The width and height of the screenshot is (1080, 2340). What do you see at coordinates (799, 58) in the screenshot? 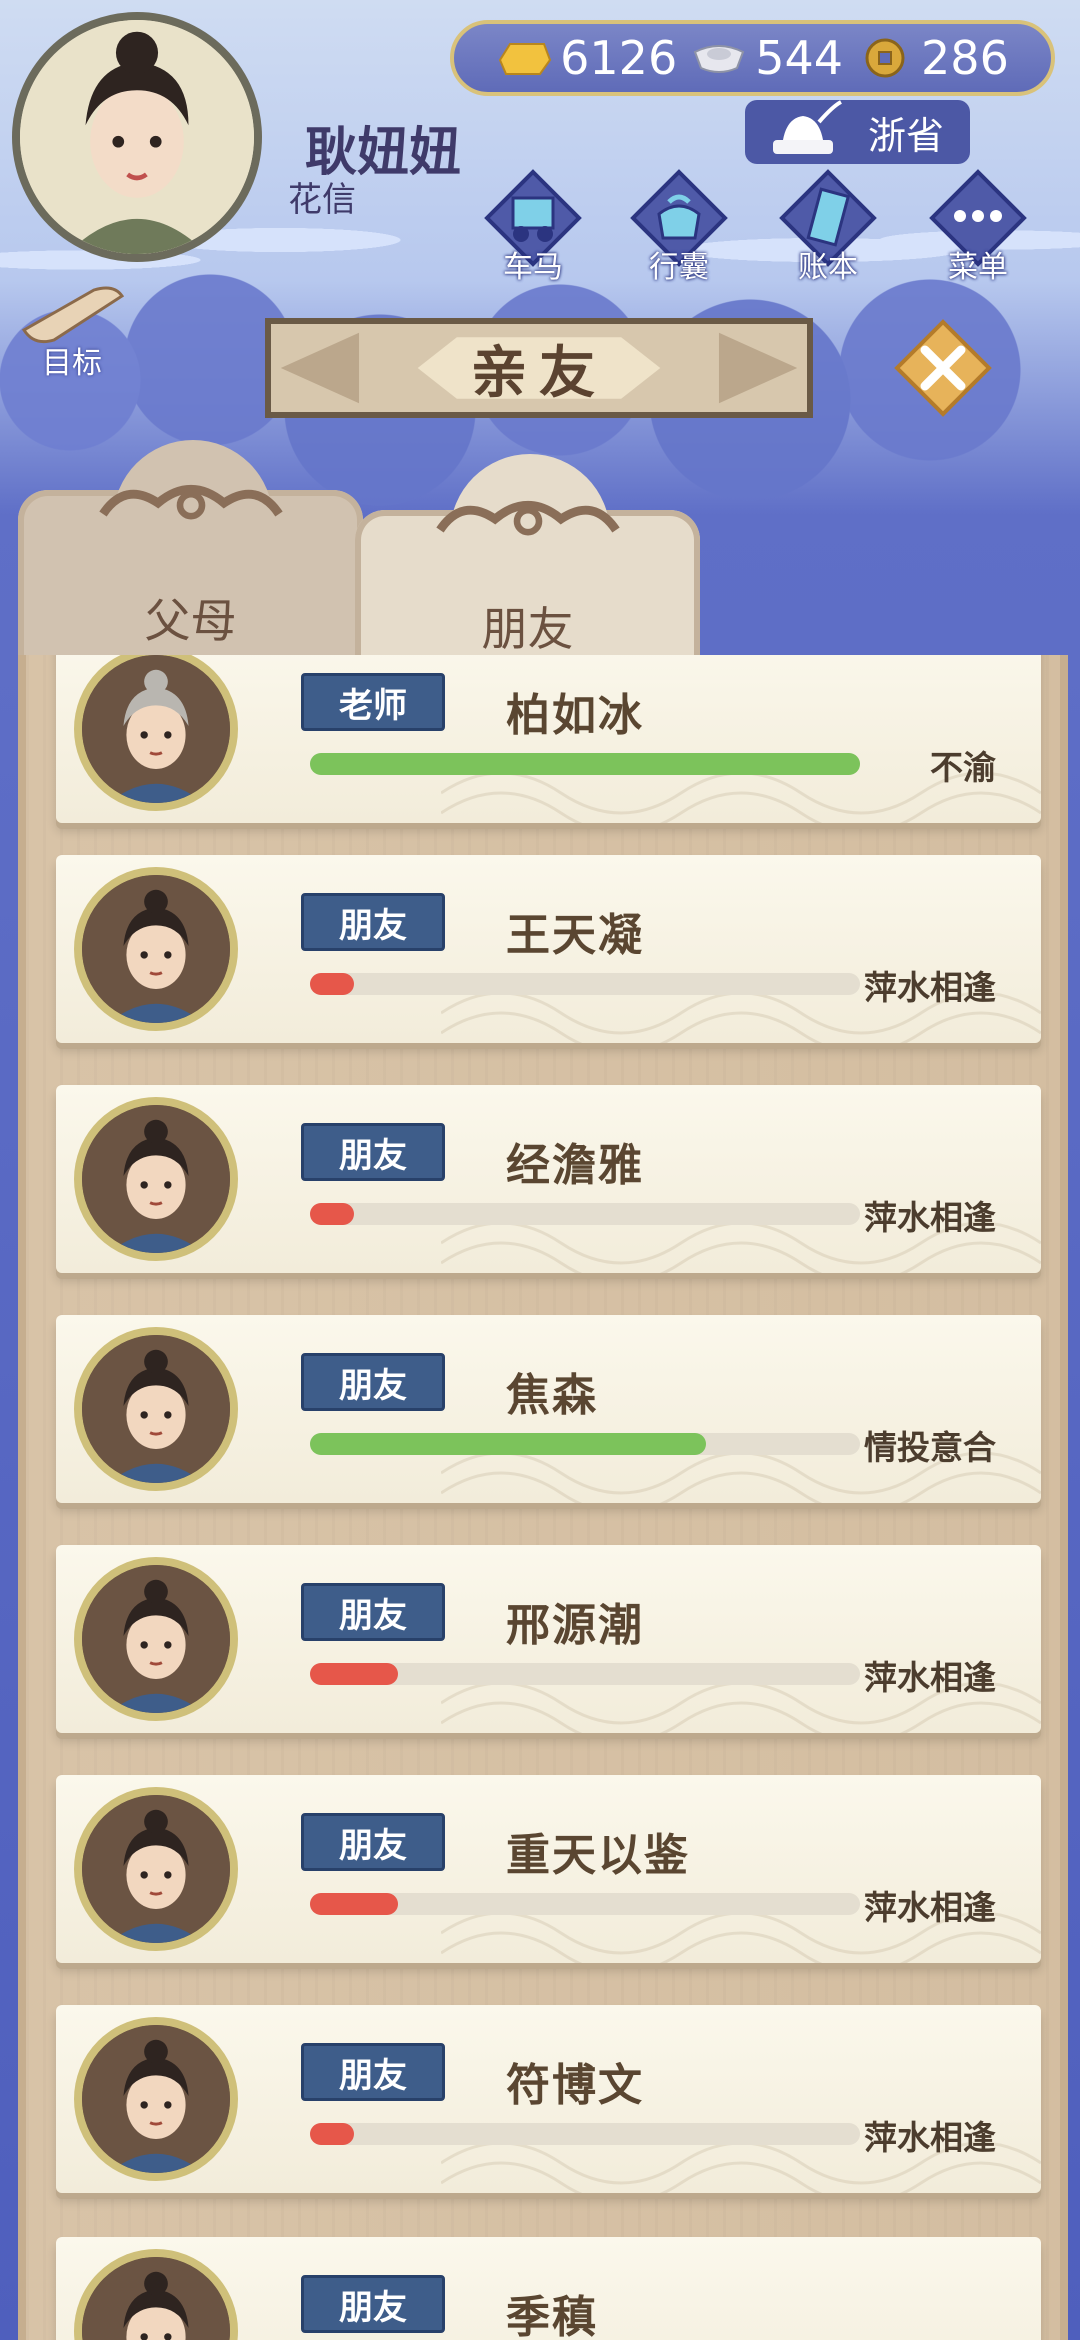
I see `silver-amount: 544` at bounding box center [799, 58].